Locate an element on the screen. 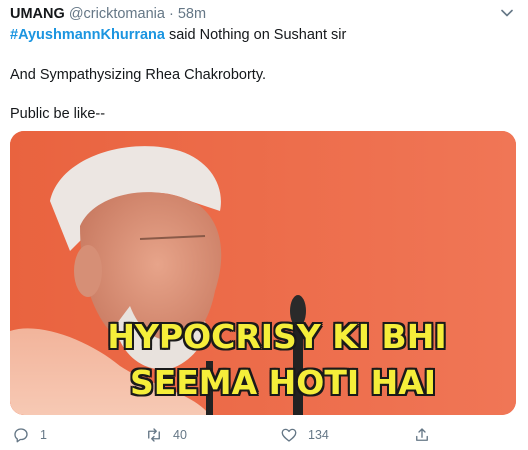 Image resolution: width=528 pixels, height=450 pixels. retweet-count: 40 is located at coordinates (180, 435).